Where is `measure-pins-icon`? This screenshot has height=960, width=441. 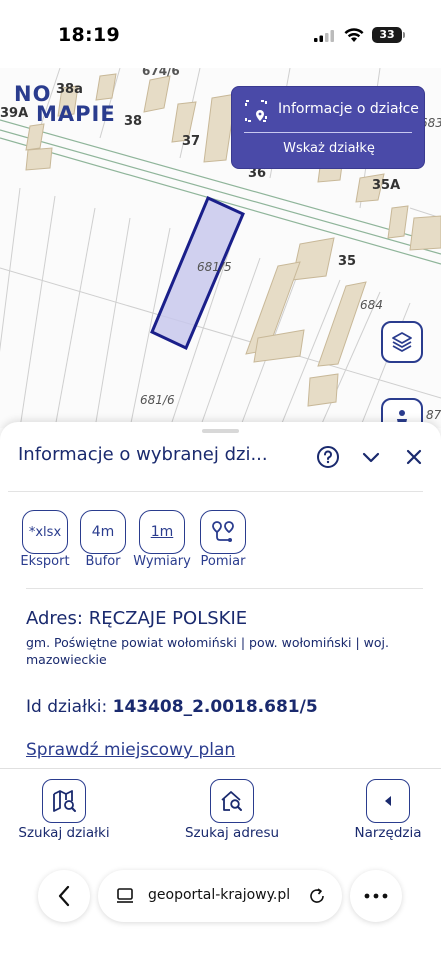
measure-pins-icon is located at coordinates (223, 531).